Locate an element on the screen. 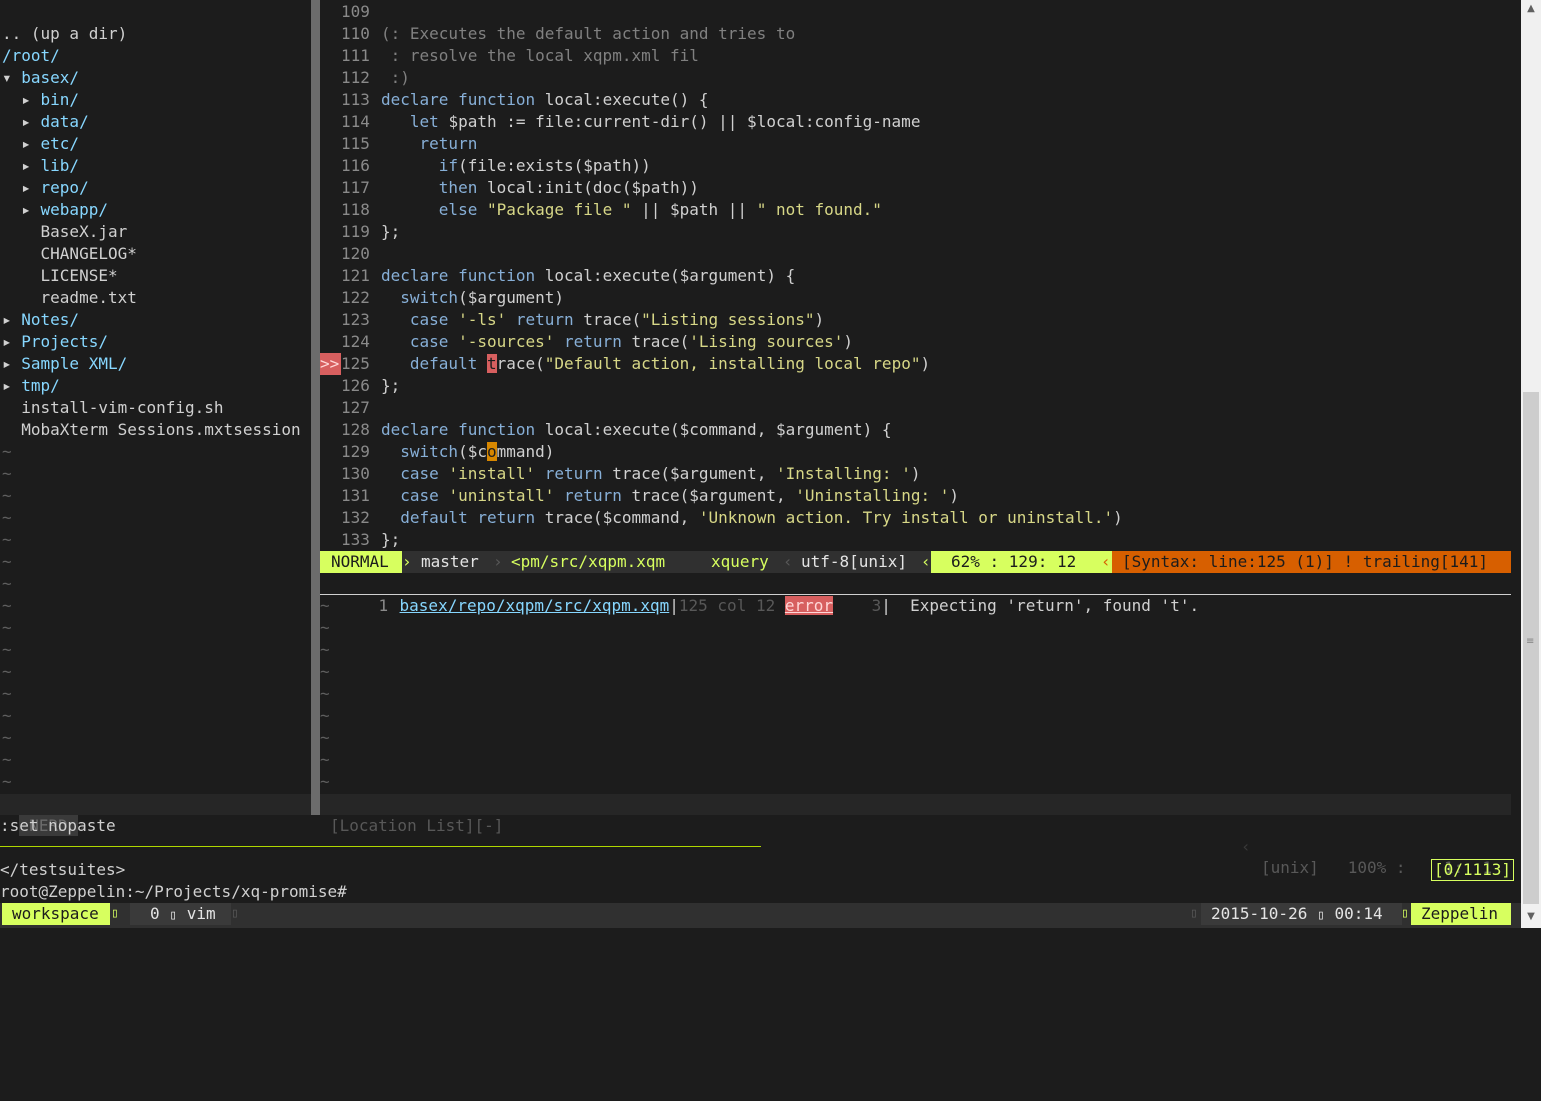 This screenshot has width=1541, height=1101. nerdtree-dir-item: ▸ bin/ is located at coordinates (40, 100).